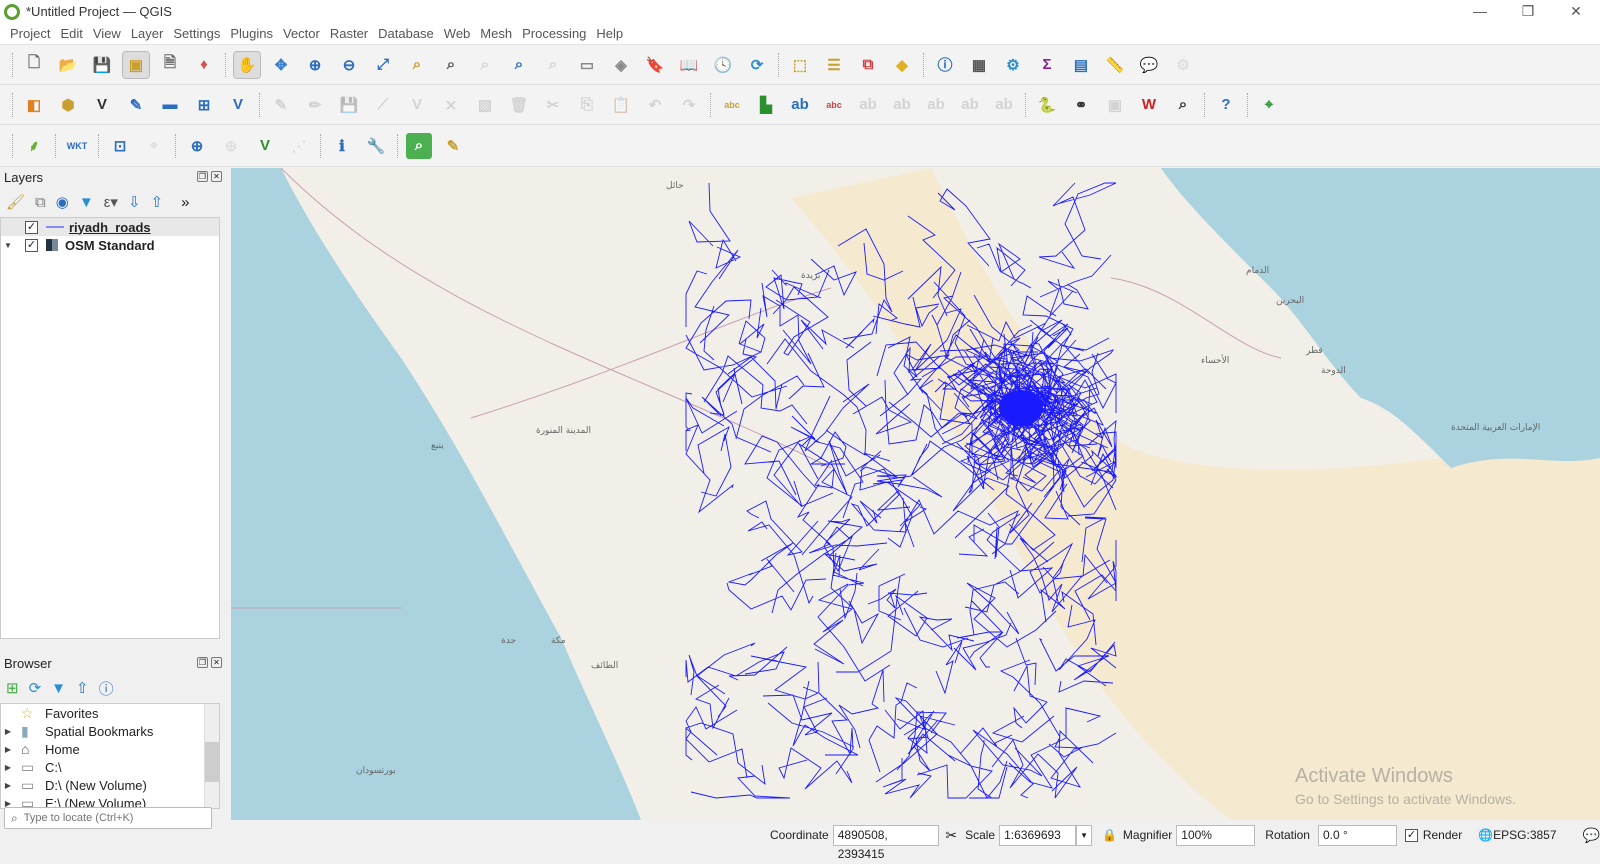 The width and height of the screenshot is (1600, 864). What do you see at coordinates (238, 105) in the screenshot?
I see `new-vector-tile-icon: V` at bounding box center [238, 105].